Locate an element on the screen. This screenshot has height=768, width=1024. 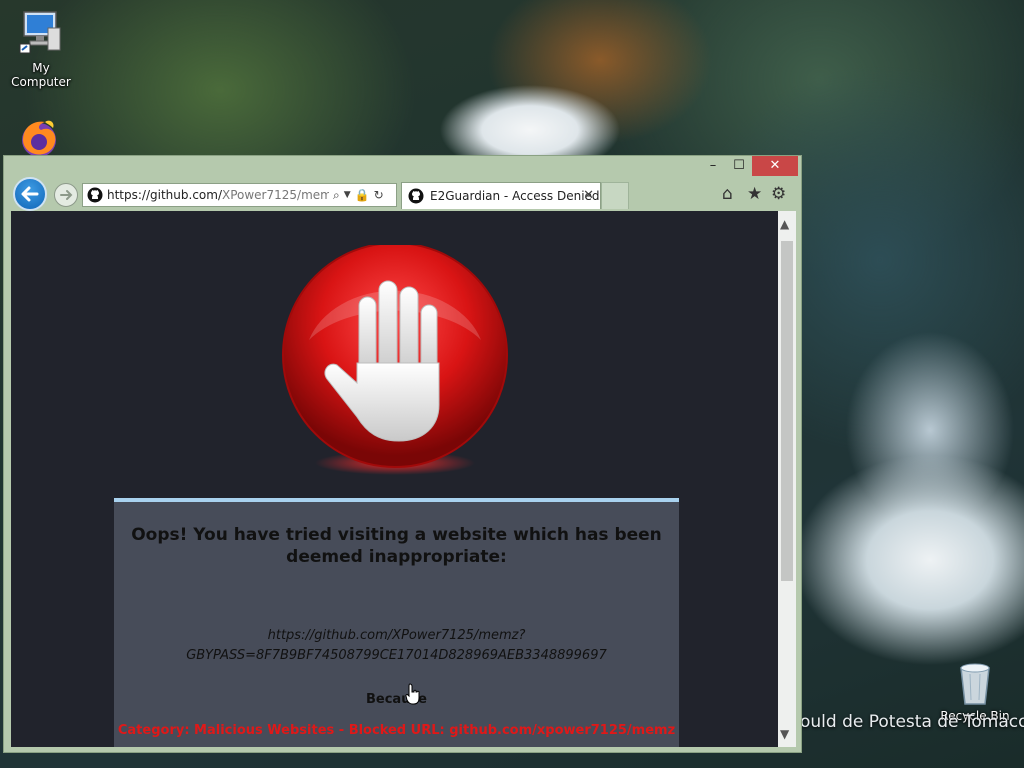
address-text: https://github.com/XPower7125/memz?G is located at coordinates (218, 195).